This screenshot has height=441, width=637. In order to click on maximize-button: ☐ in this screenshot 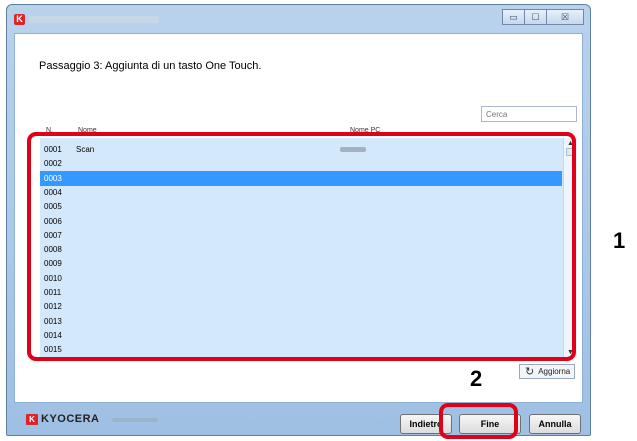, I will do `click(535, 17)`.